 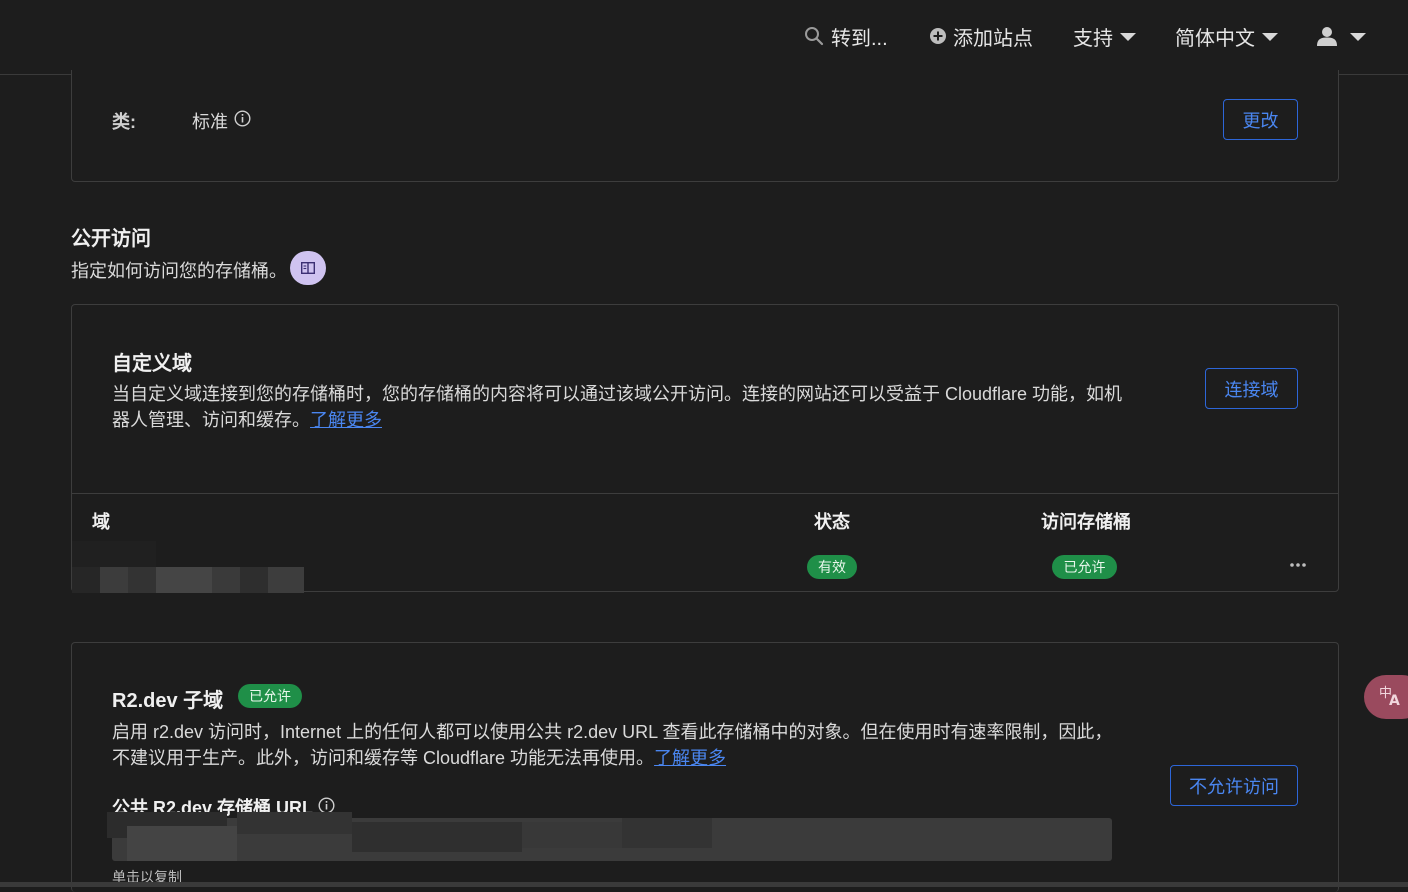 What do you see at coordinates (152, 364) in the screenshot?
I see `custom-domain-title: 自定义域` at bounding box center [152, 364].